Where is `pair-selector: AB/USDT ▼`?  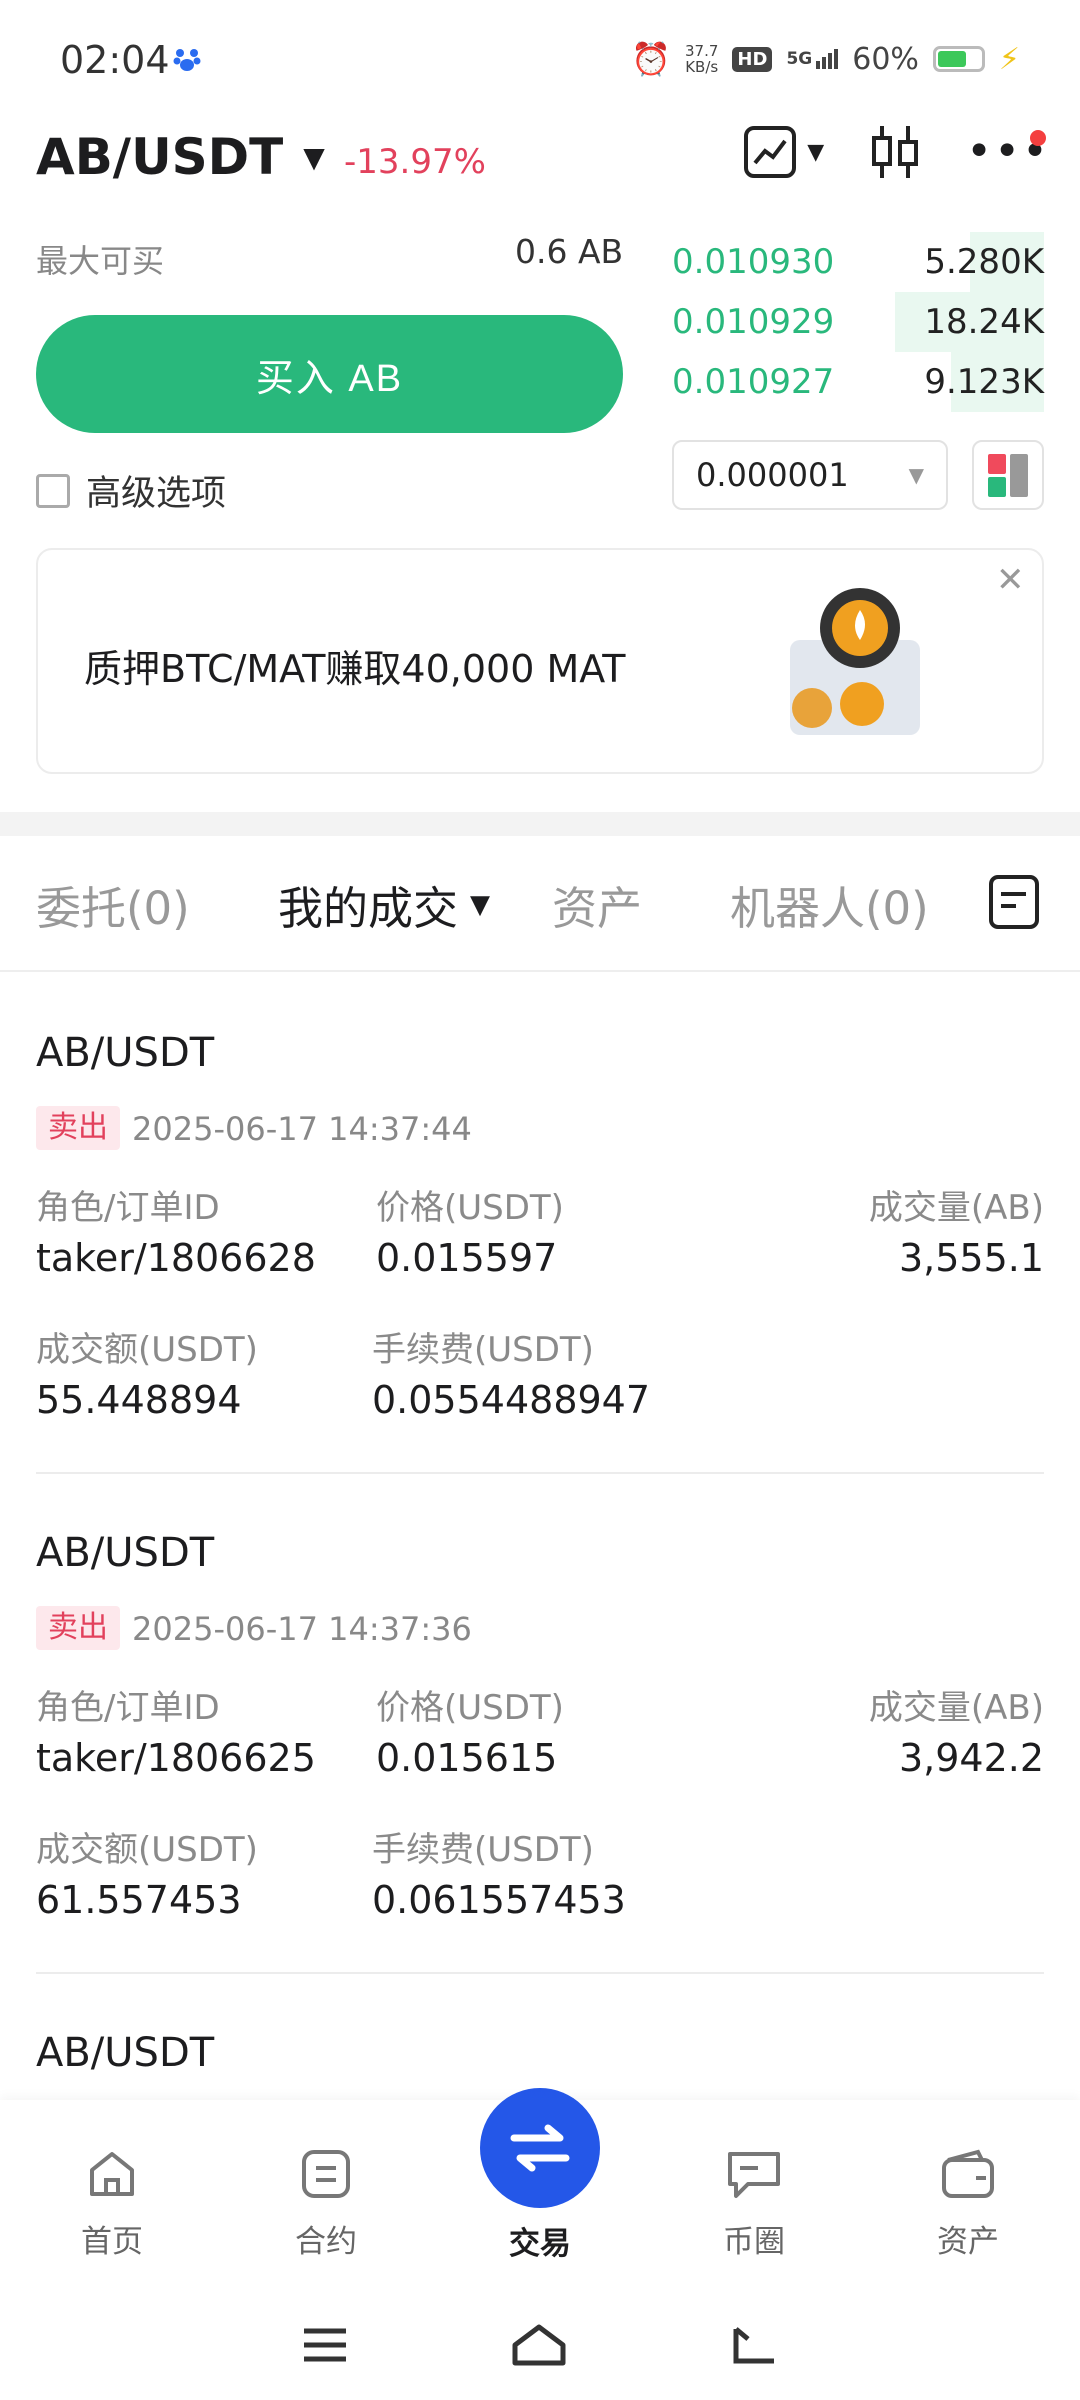 pair-selector: AB/USDT ▼ is located at coordinates (180, 157).